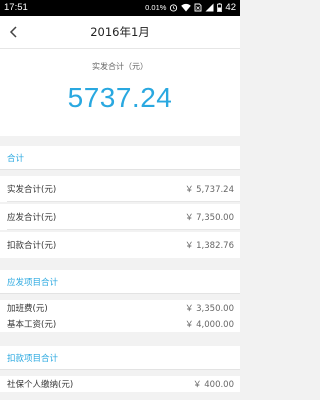 This screenshot has height=400, width=320. Describe the element at coordinates (33, 283) in the screenshot. I see `section-title-payable: 应发项目合计` at that location.